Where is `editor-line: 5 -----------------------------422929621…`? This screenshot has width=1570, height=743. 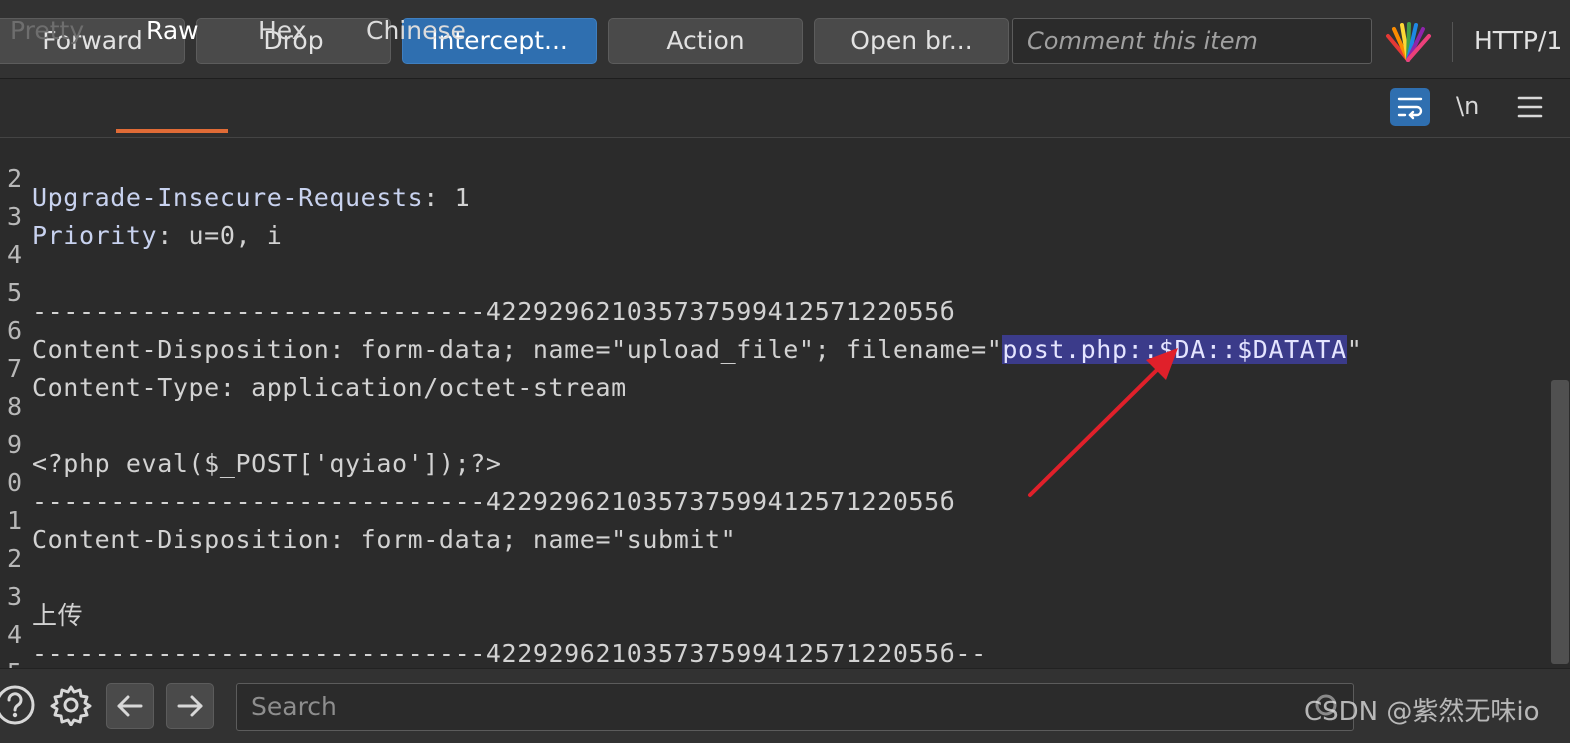
editor-line: 5 -----------------------------422929621… is located at coordinates (775, 290).